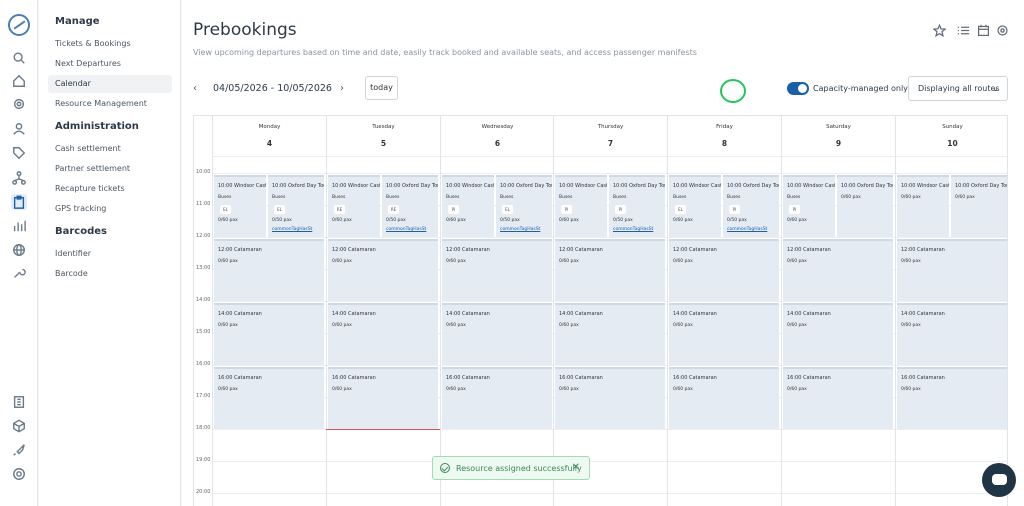  I want to click on prev-week-button: ‹, so click(195, 88).